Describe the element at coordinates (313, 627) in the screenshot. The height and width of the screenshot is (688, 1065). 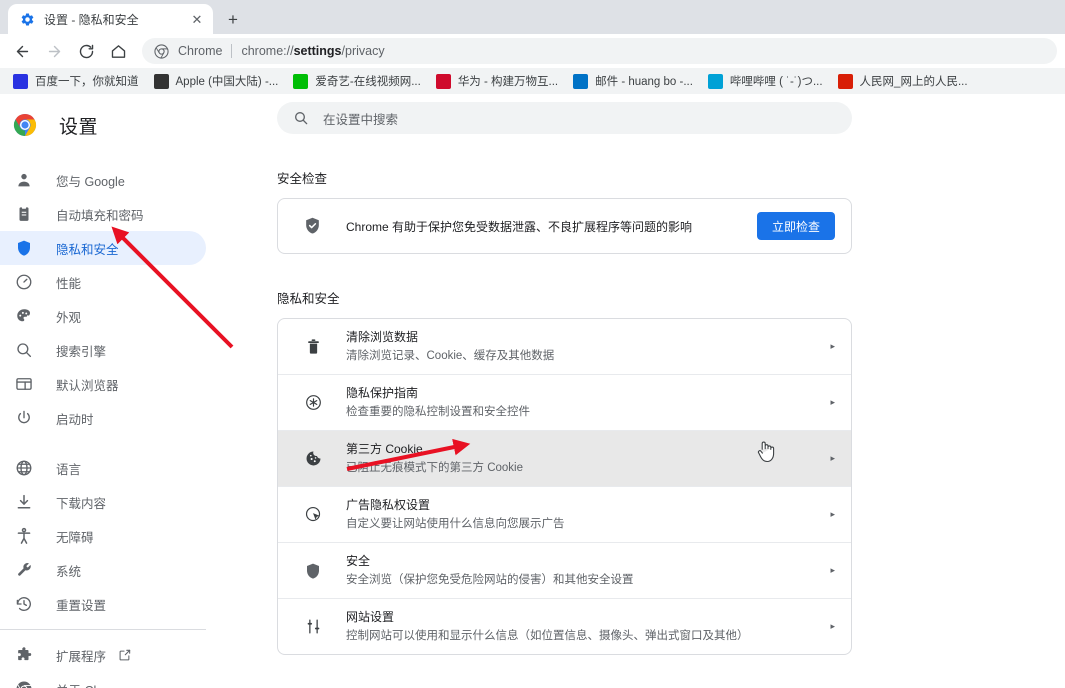
I see `sliders-icon` at that location.